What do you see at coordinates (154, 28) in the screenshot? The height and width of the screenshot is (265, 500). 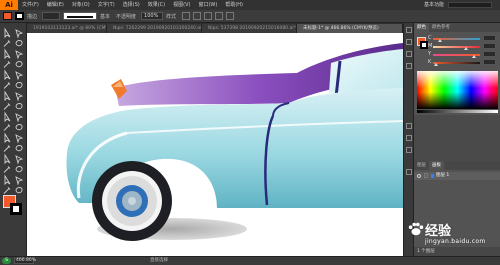 I see `tab-document-2: Nips: 7262299 20190920103300240.ai*` at bounding box center [154, 28].